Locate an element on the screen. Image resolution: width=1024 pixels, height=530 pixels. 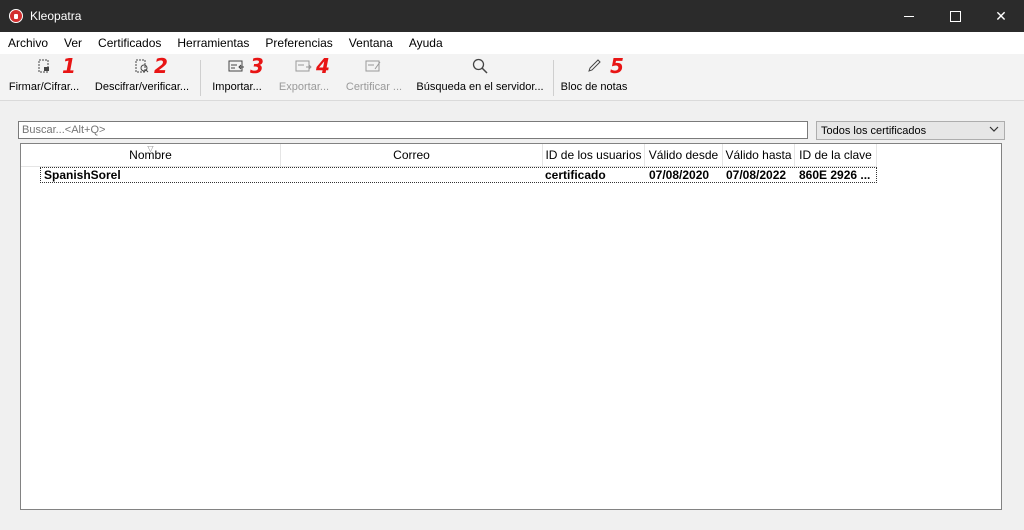
title-bar: Kleopatra ✕ is located at coordinates (512, 16).